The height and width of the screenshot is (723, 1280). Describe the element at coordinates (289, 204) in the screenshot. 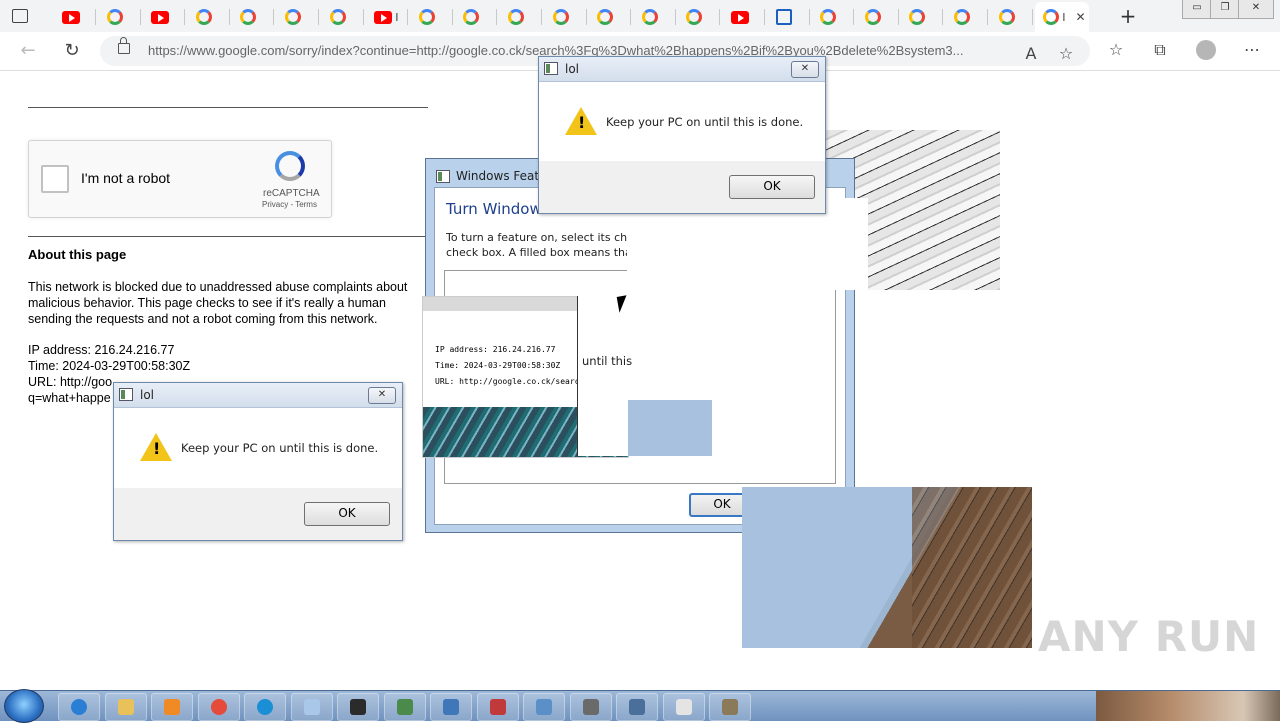

I see `recaptcha-links: Privacy - Terms` at that location.